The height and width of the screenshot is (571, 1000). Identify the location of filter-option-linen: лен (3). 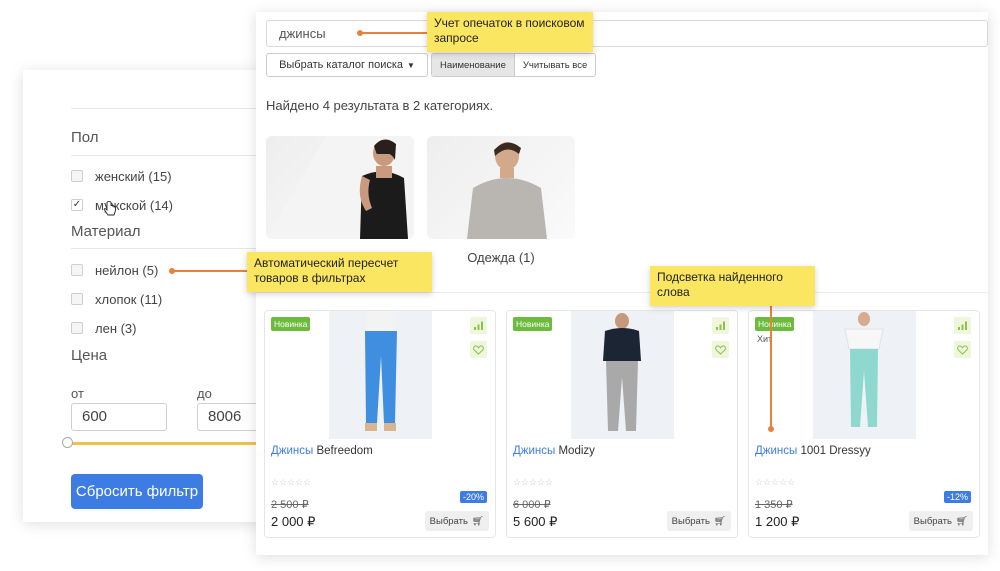
(104, 328).